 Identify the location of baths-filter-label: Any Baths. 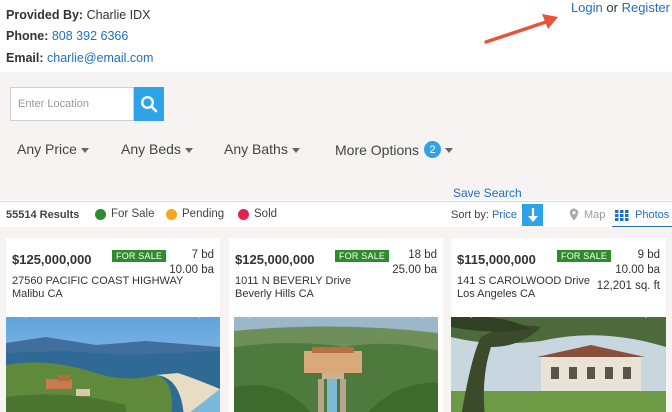
(256, 149).